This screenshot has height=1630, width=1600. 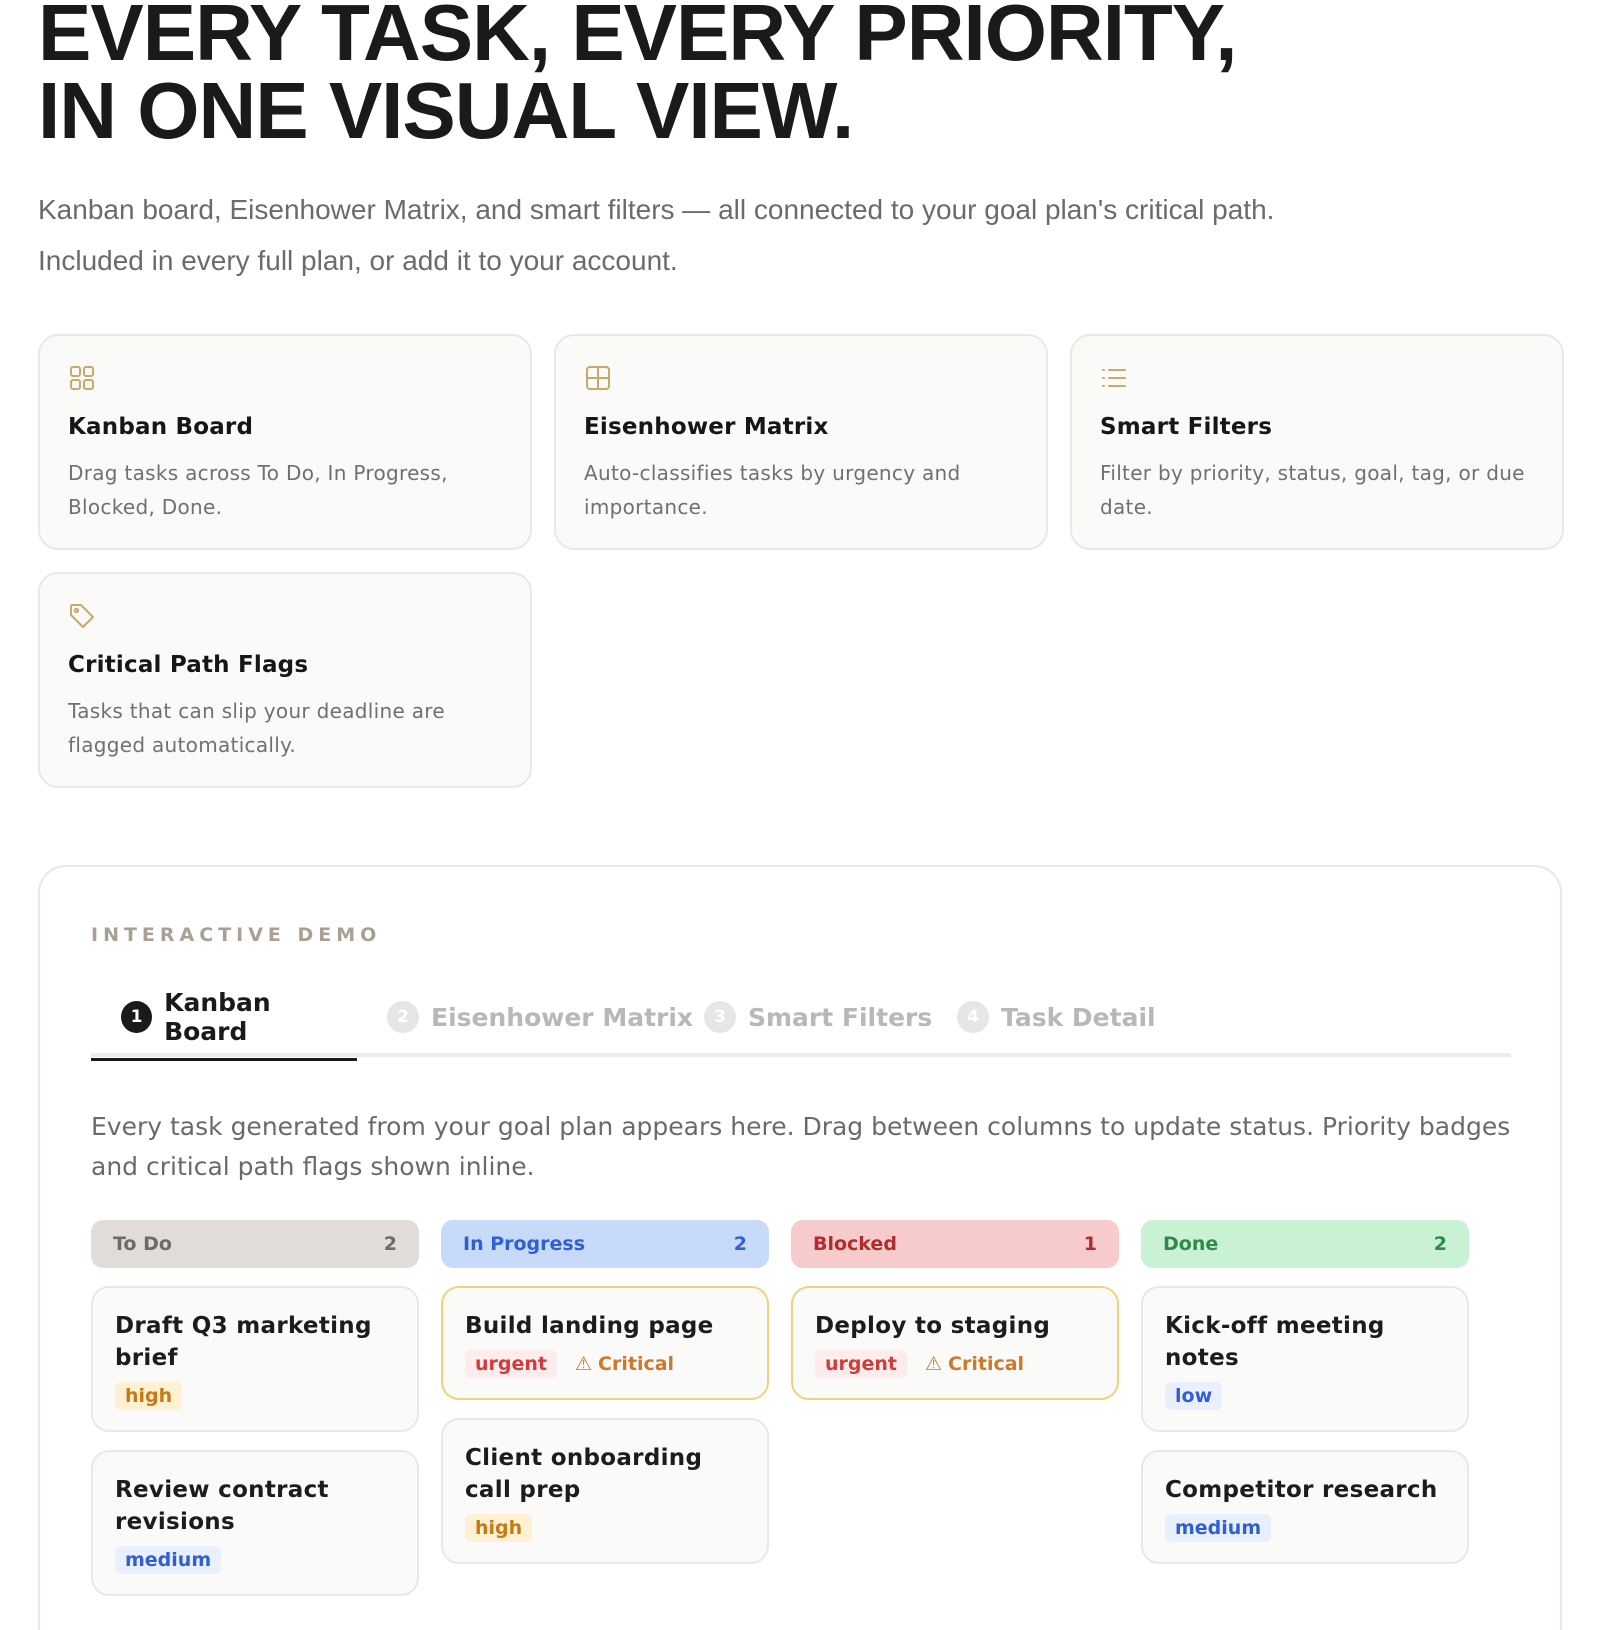 What do you see at coordinates (446, 110) in the screenshot?
I see `page-title-line-2: IN ONE VISUAL VIEW.` at bounding box center [446, 110].